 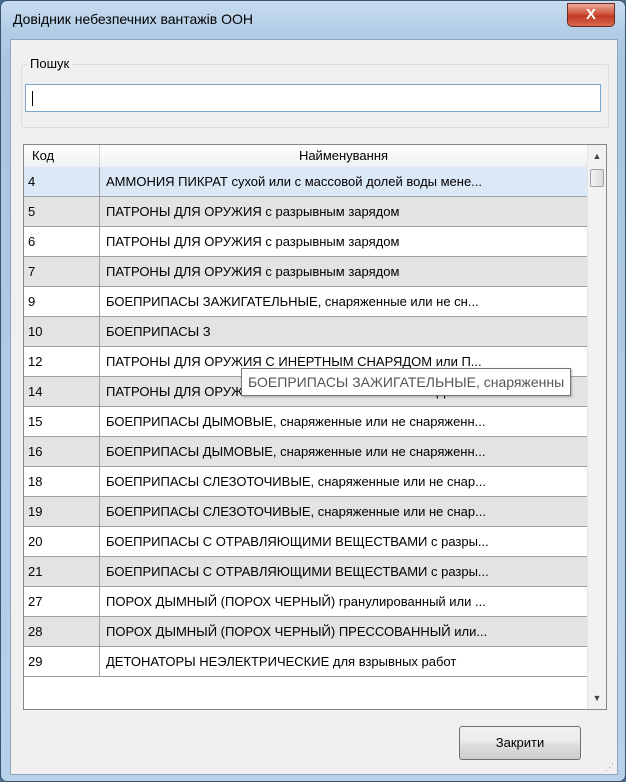 I want to click on column-header-code: Код, so click(x=62, y=156).